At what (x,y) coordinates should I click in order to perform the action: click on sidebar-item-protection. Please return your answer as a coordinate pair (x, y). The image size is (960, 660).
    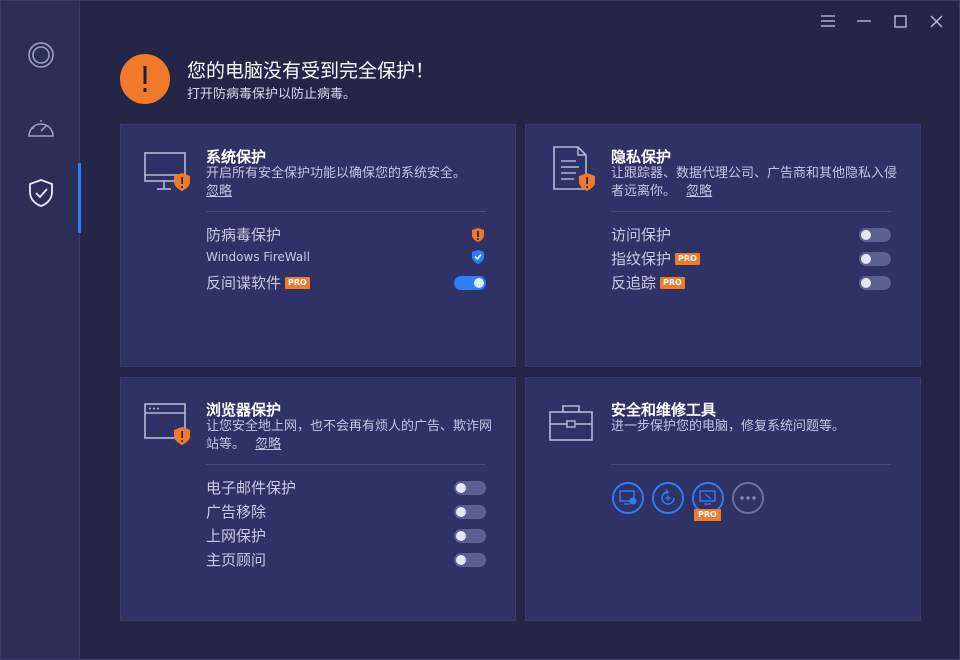
    Looking at the image, I should click on (41, 198).